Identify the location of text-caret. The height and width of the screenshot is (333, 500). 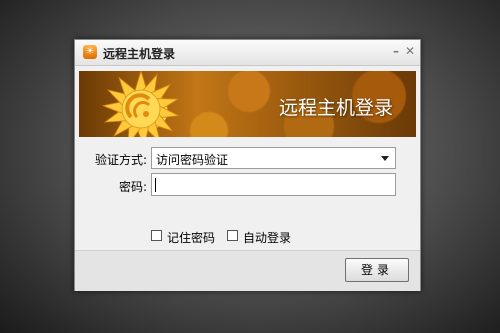
(155, 185).